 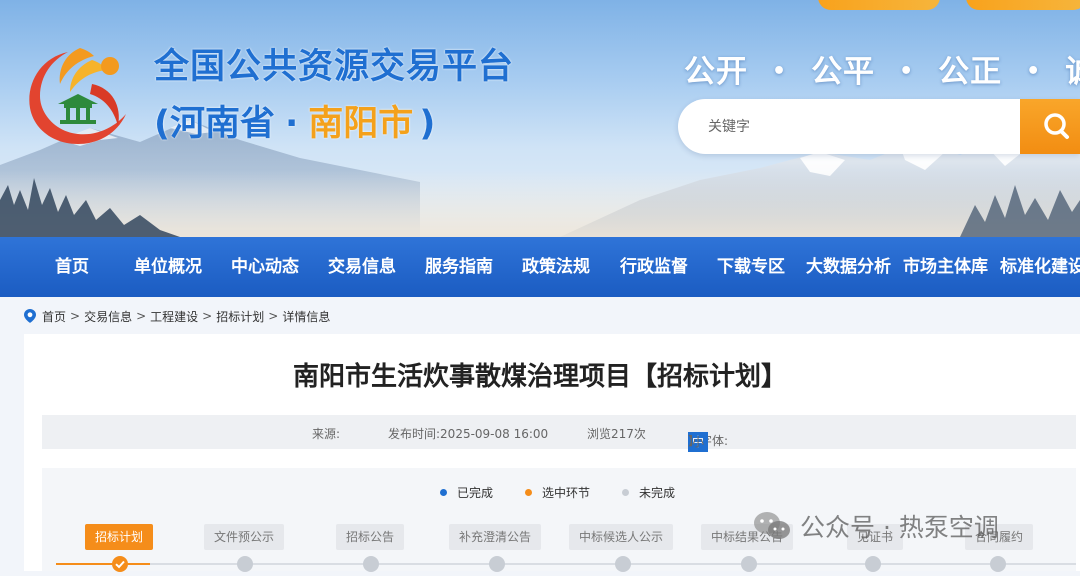 What do you see at coordinates (72, 267) in the screenshot?
I see `nav-item-home: 首页` at bounding box center [72, 267].